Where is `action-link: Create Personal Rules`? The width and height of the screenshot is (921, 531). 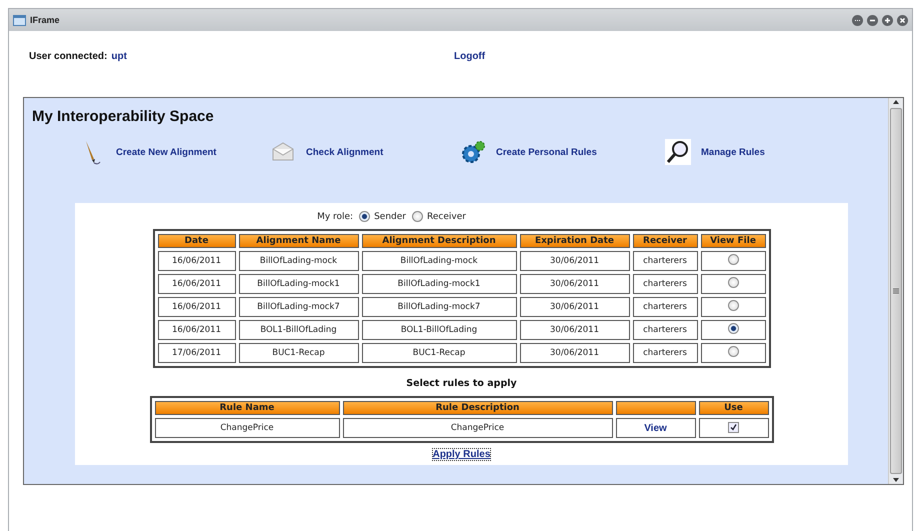 action-link: Create Personal Rules is located at coordinates (562, 152).